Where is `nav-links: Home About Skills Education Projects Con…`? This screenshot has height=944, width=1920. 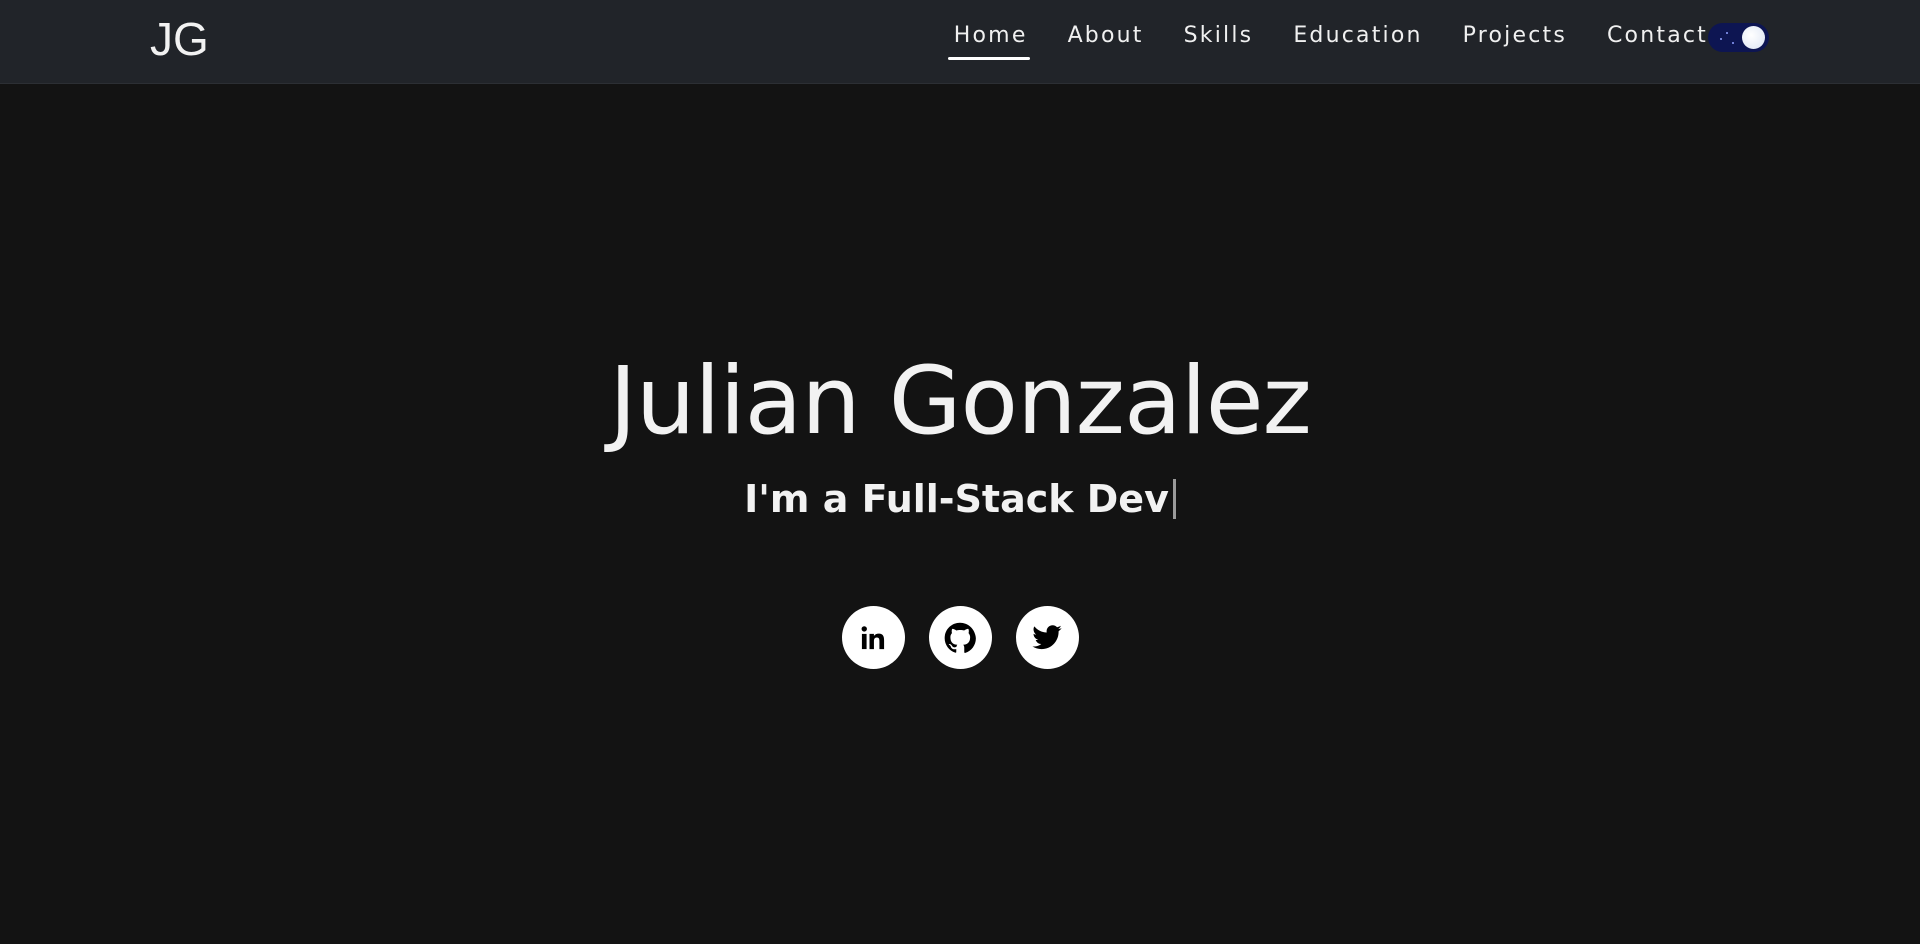
nav-links: Home About Skills Education Projects Con… is located at coordinates (1311, 40).